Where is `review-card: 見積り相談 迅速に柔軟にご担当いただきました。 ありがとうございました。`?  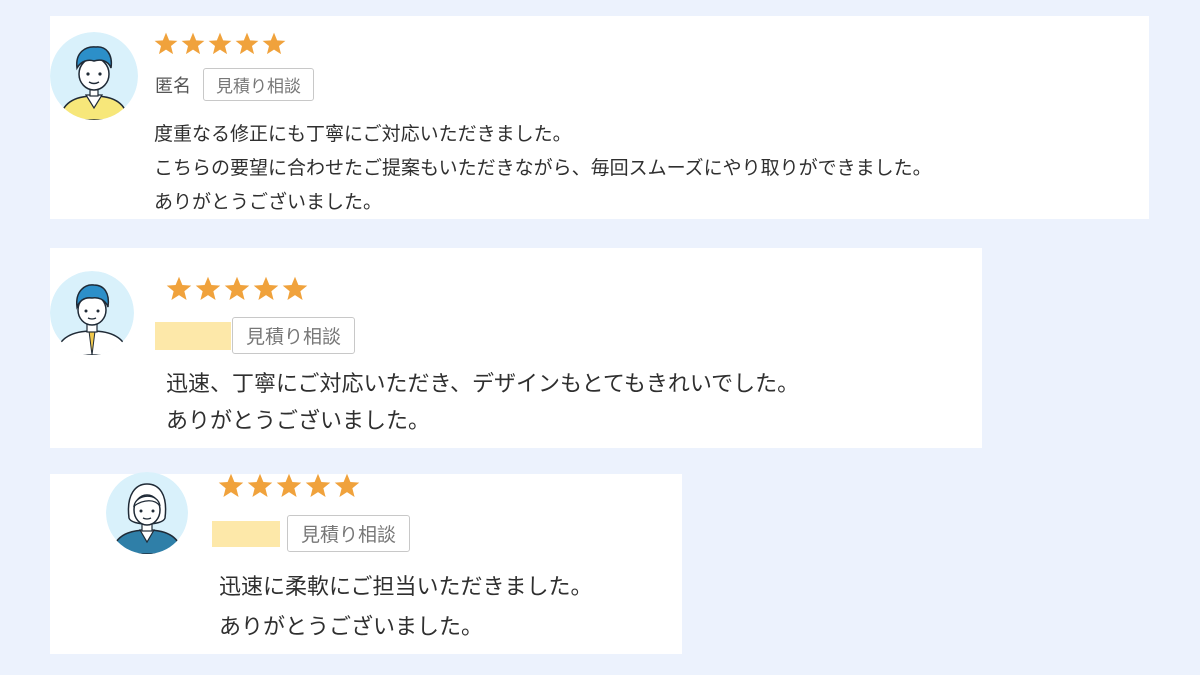
review-card: 見積り相談 迅速に柔軟にご担当いただきました。 ありがとうございました。 is located at coordinates (366, 563).